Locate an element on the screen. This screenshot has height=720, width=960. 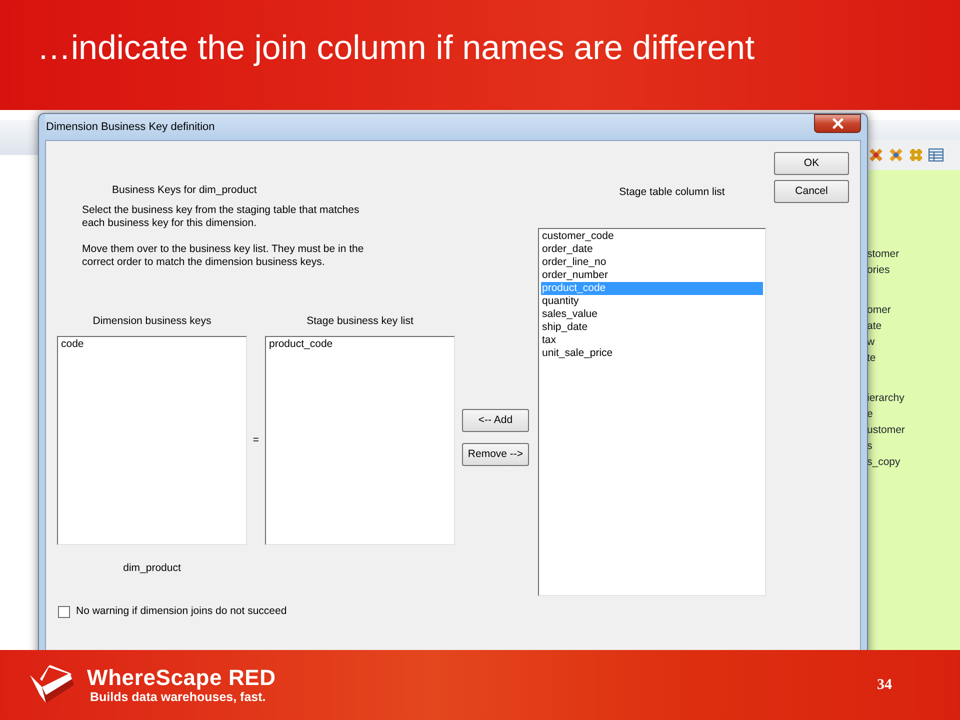
window-title: Dimension Business Key definition is located at coordinates (130, 127).